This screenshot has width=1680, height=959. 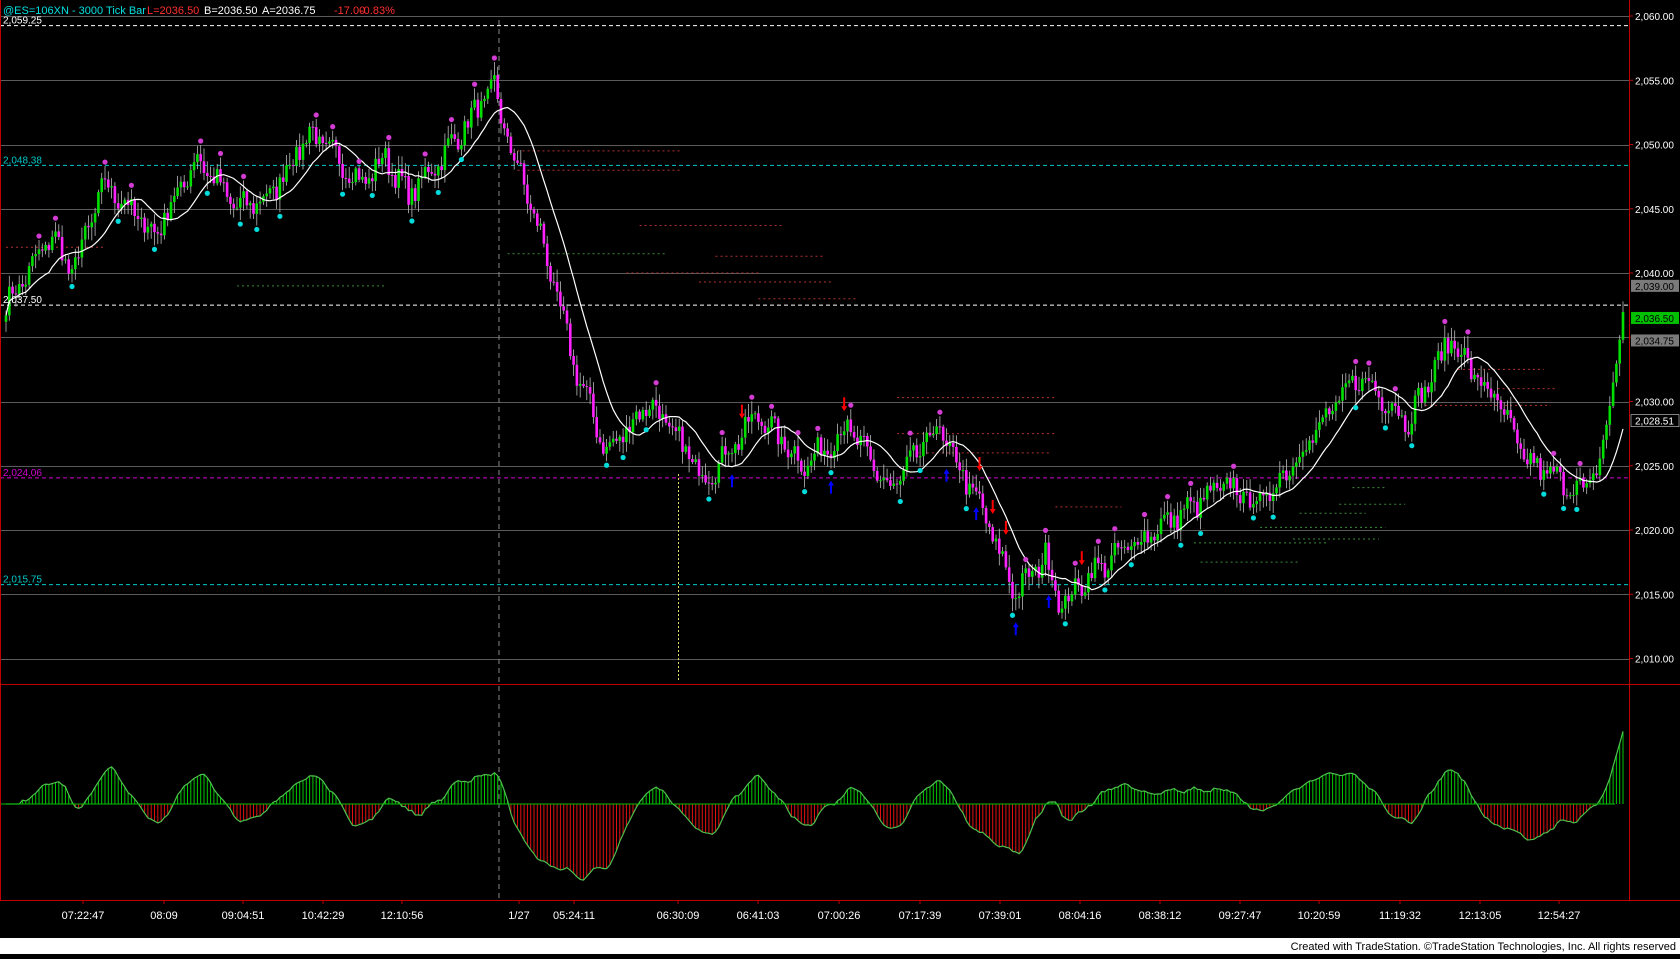 I want to click on time-tick-label: 1/27, so click(x=518, y=916).